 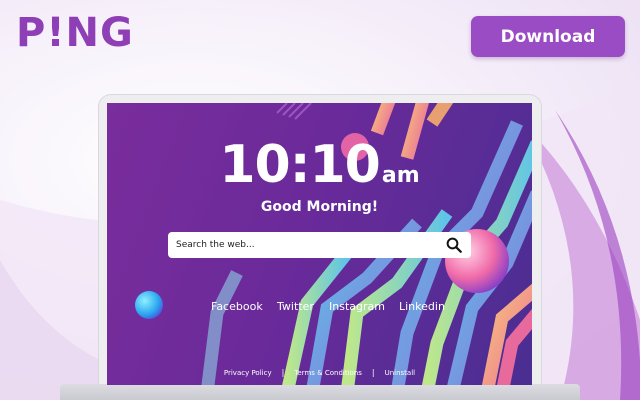 What do you see at coordinates (310, 245) in the screenshot?
I see `search-input` at bounding box center [310, 245].